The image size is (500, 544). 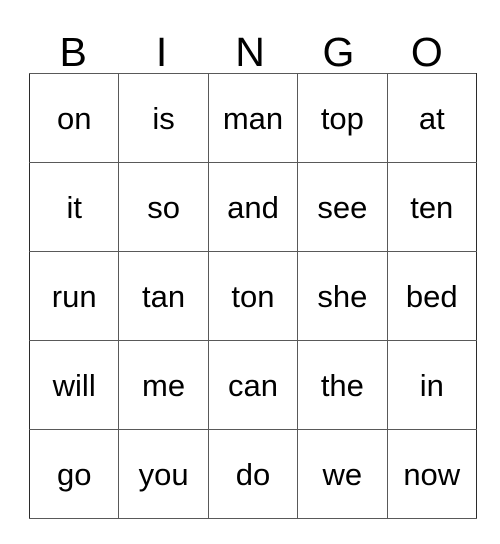 I want to click on bingo-cell: see, so click(x=342, y=207).